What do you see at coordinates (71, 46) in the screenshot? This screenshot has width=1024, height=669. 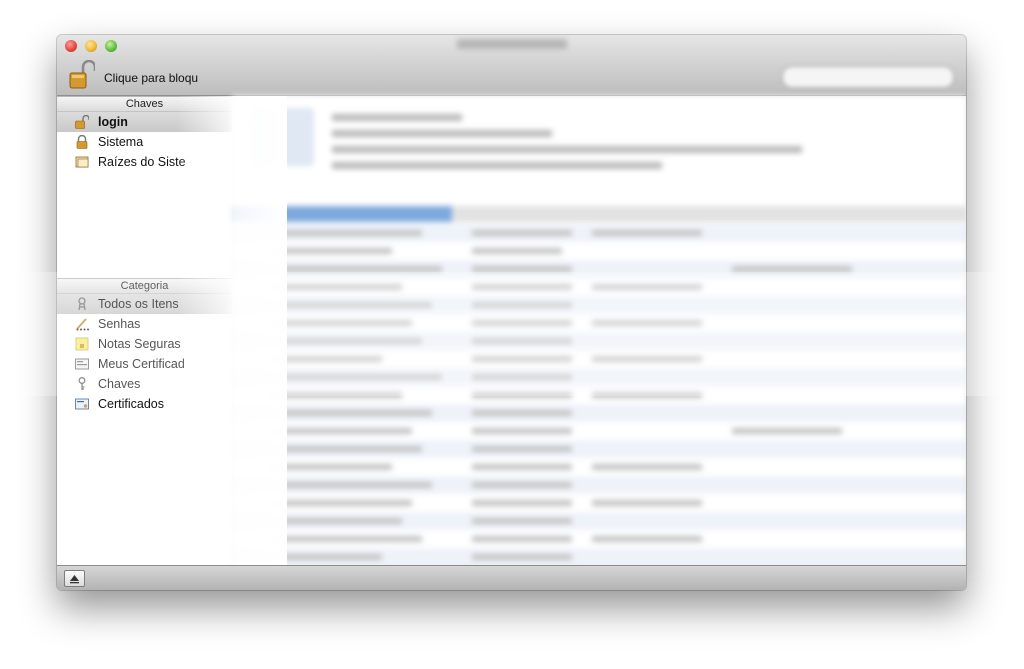 I see `close-button` at bounding box center [71, 46].